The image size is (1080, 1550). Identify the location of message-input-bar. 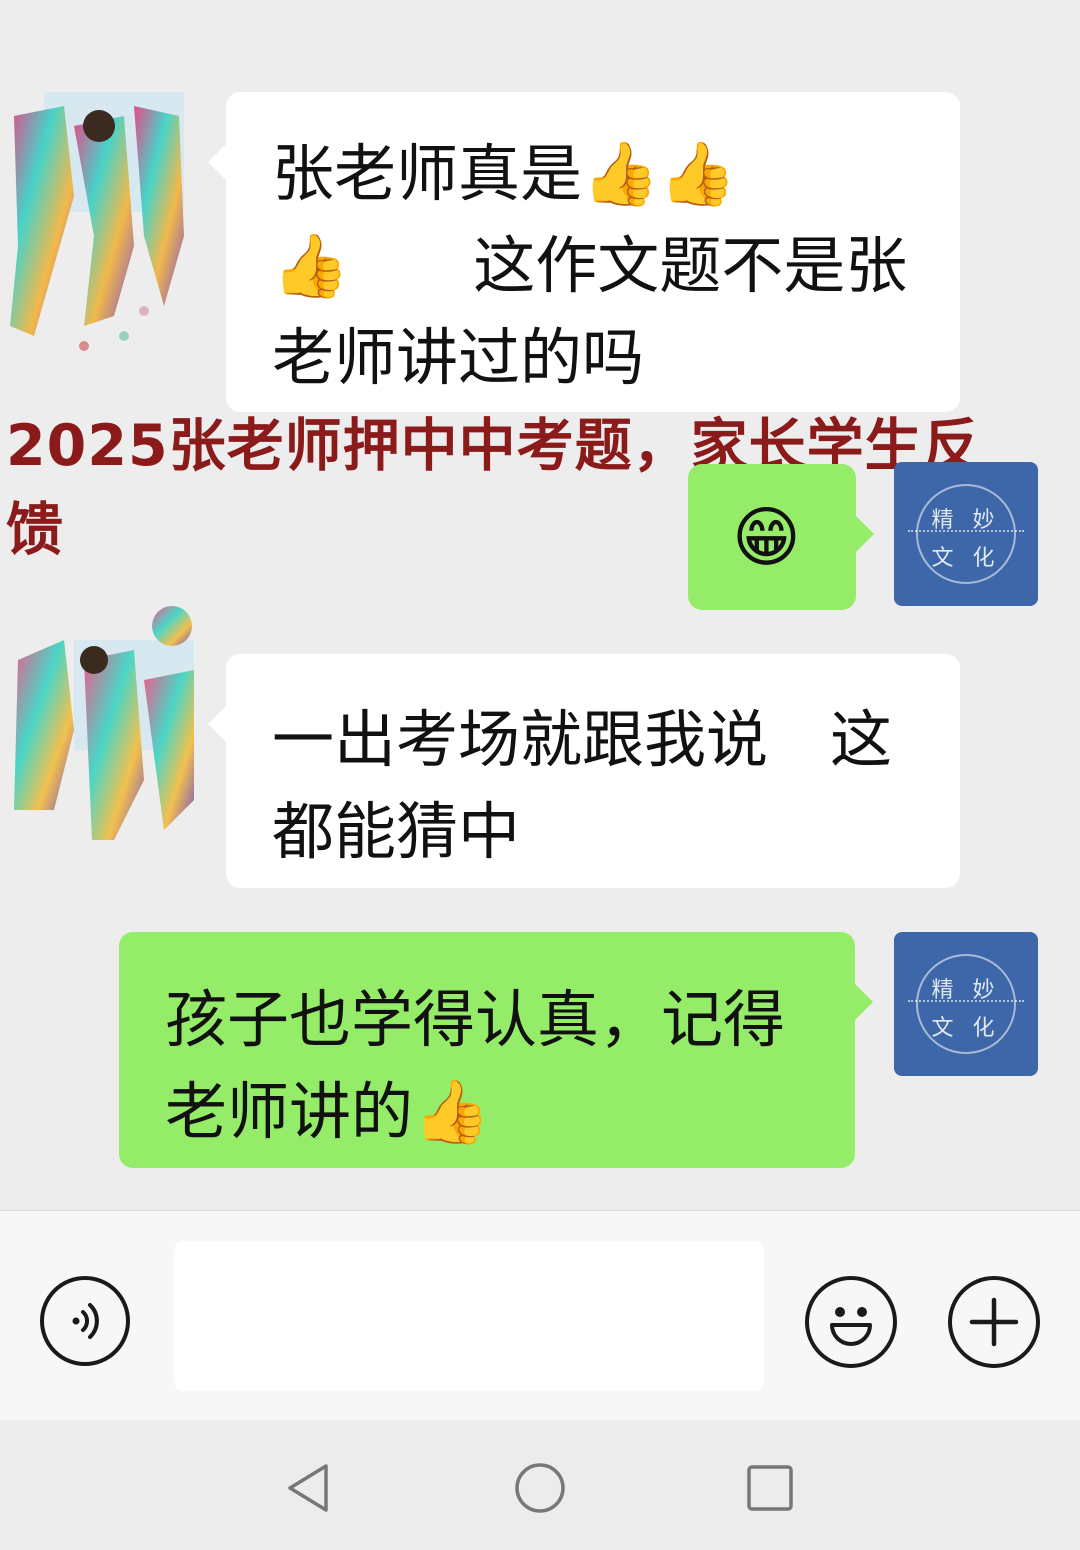
(540, 1315).